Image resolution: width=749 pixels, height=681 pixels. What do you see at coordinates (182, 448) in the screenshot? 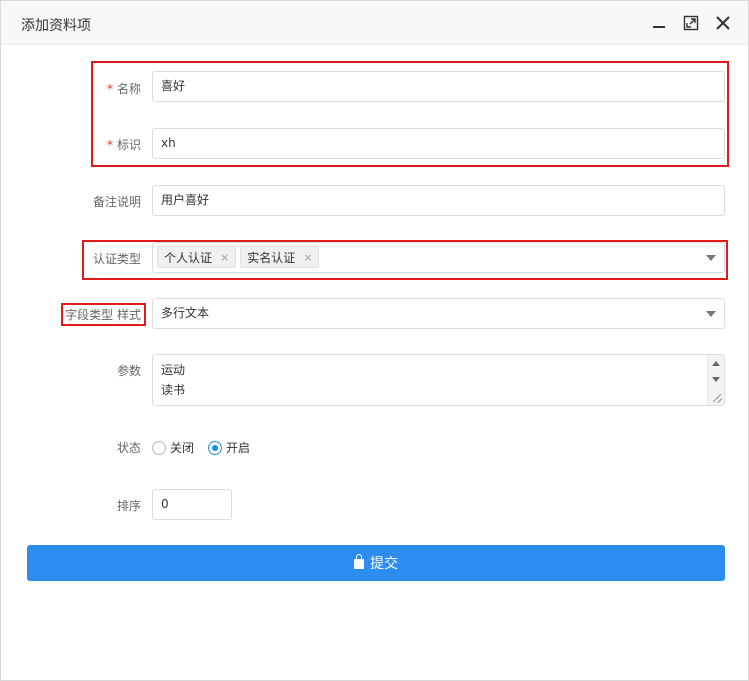
I see `status-off-label: 关闭` at bounding box center [182, 448].